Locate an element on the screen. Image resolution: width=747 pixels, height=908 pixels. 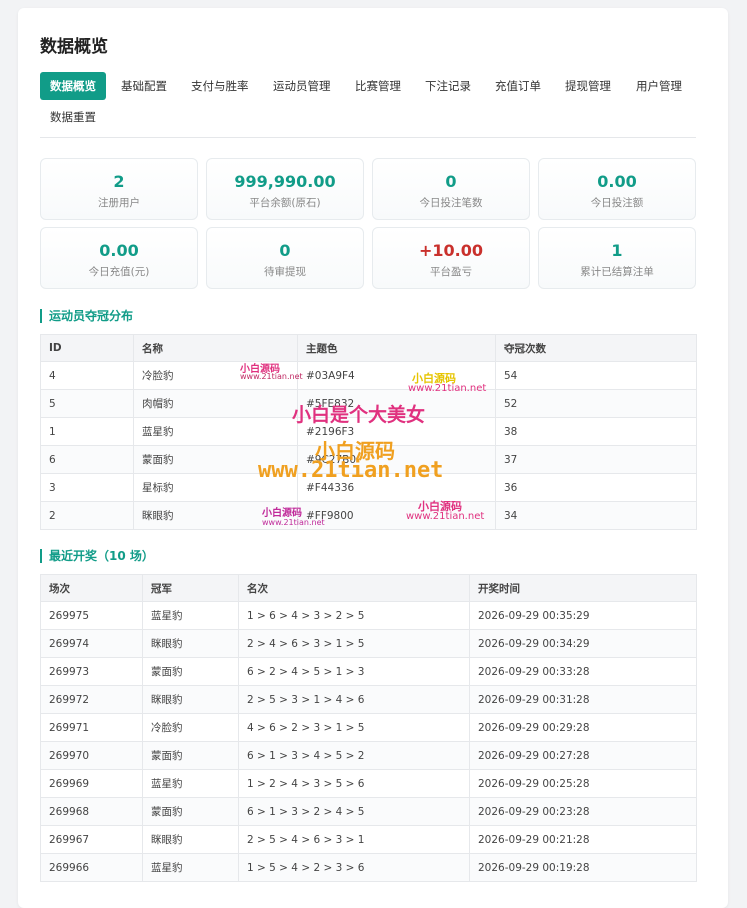
cell-color: #F44336 is located at coordinates (396, 487).